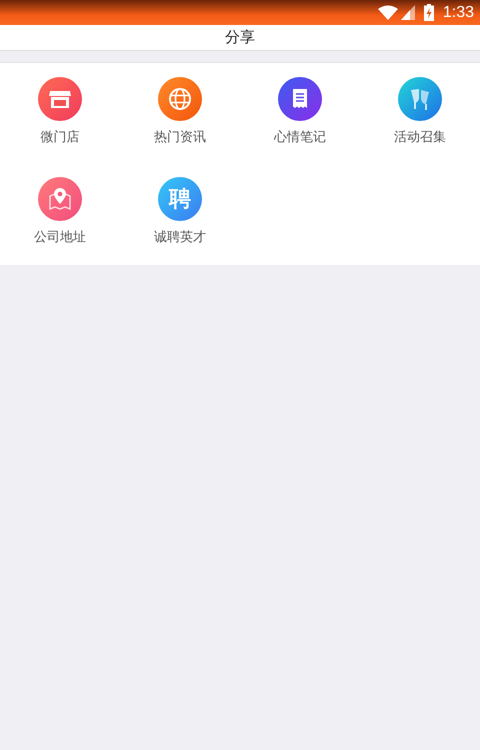  Describe the element at coordinates (429, 12) in the screenshot. I see `battery-charging-icon` at that location.